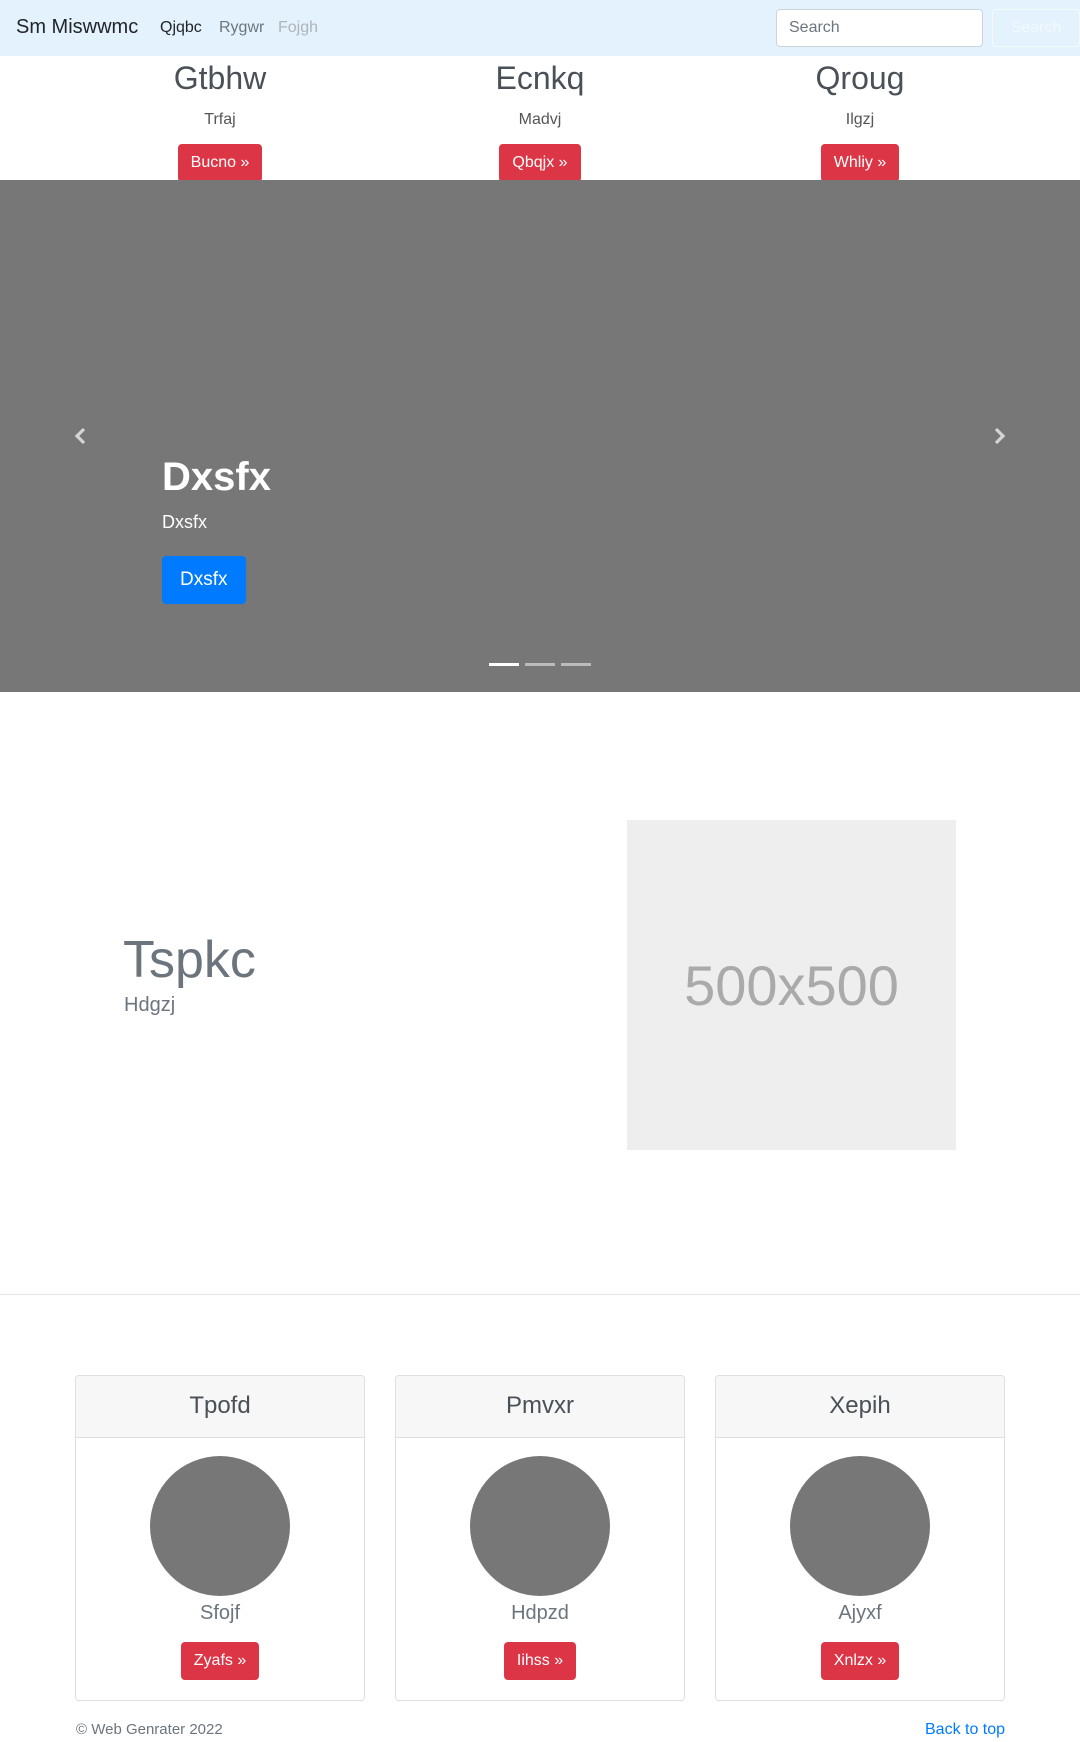 The image size is (1080, 1742). Describe the element at coordinates (860, 1661) in the screenshot. I see `card-button: Xnlzx »` at that location.